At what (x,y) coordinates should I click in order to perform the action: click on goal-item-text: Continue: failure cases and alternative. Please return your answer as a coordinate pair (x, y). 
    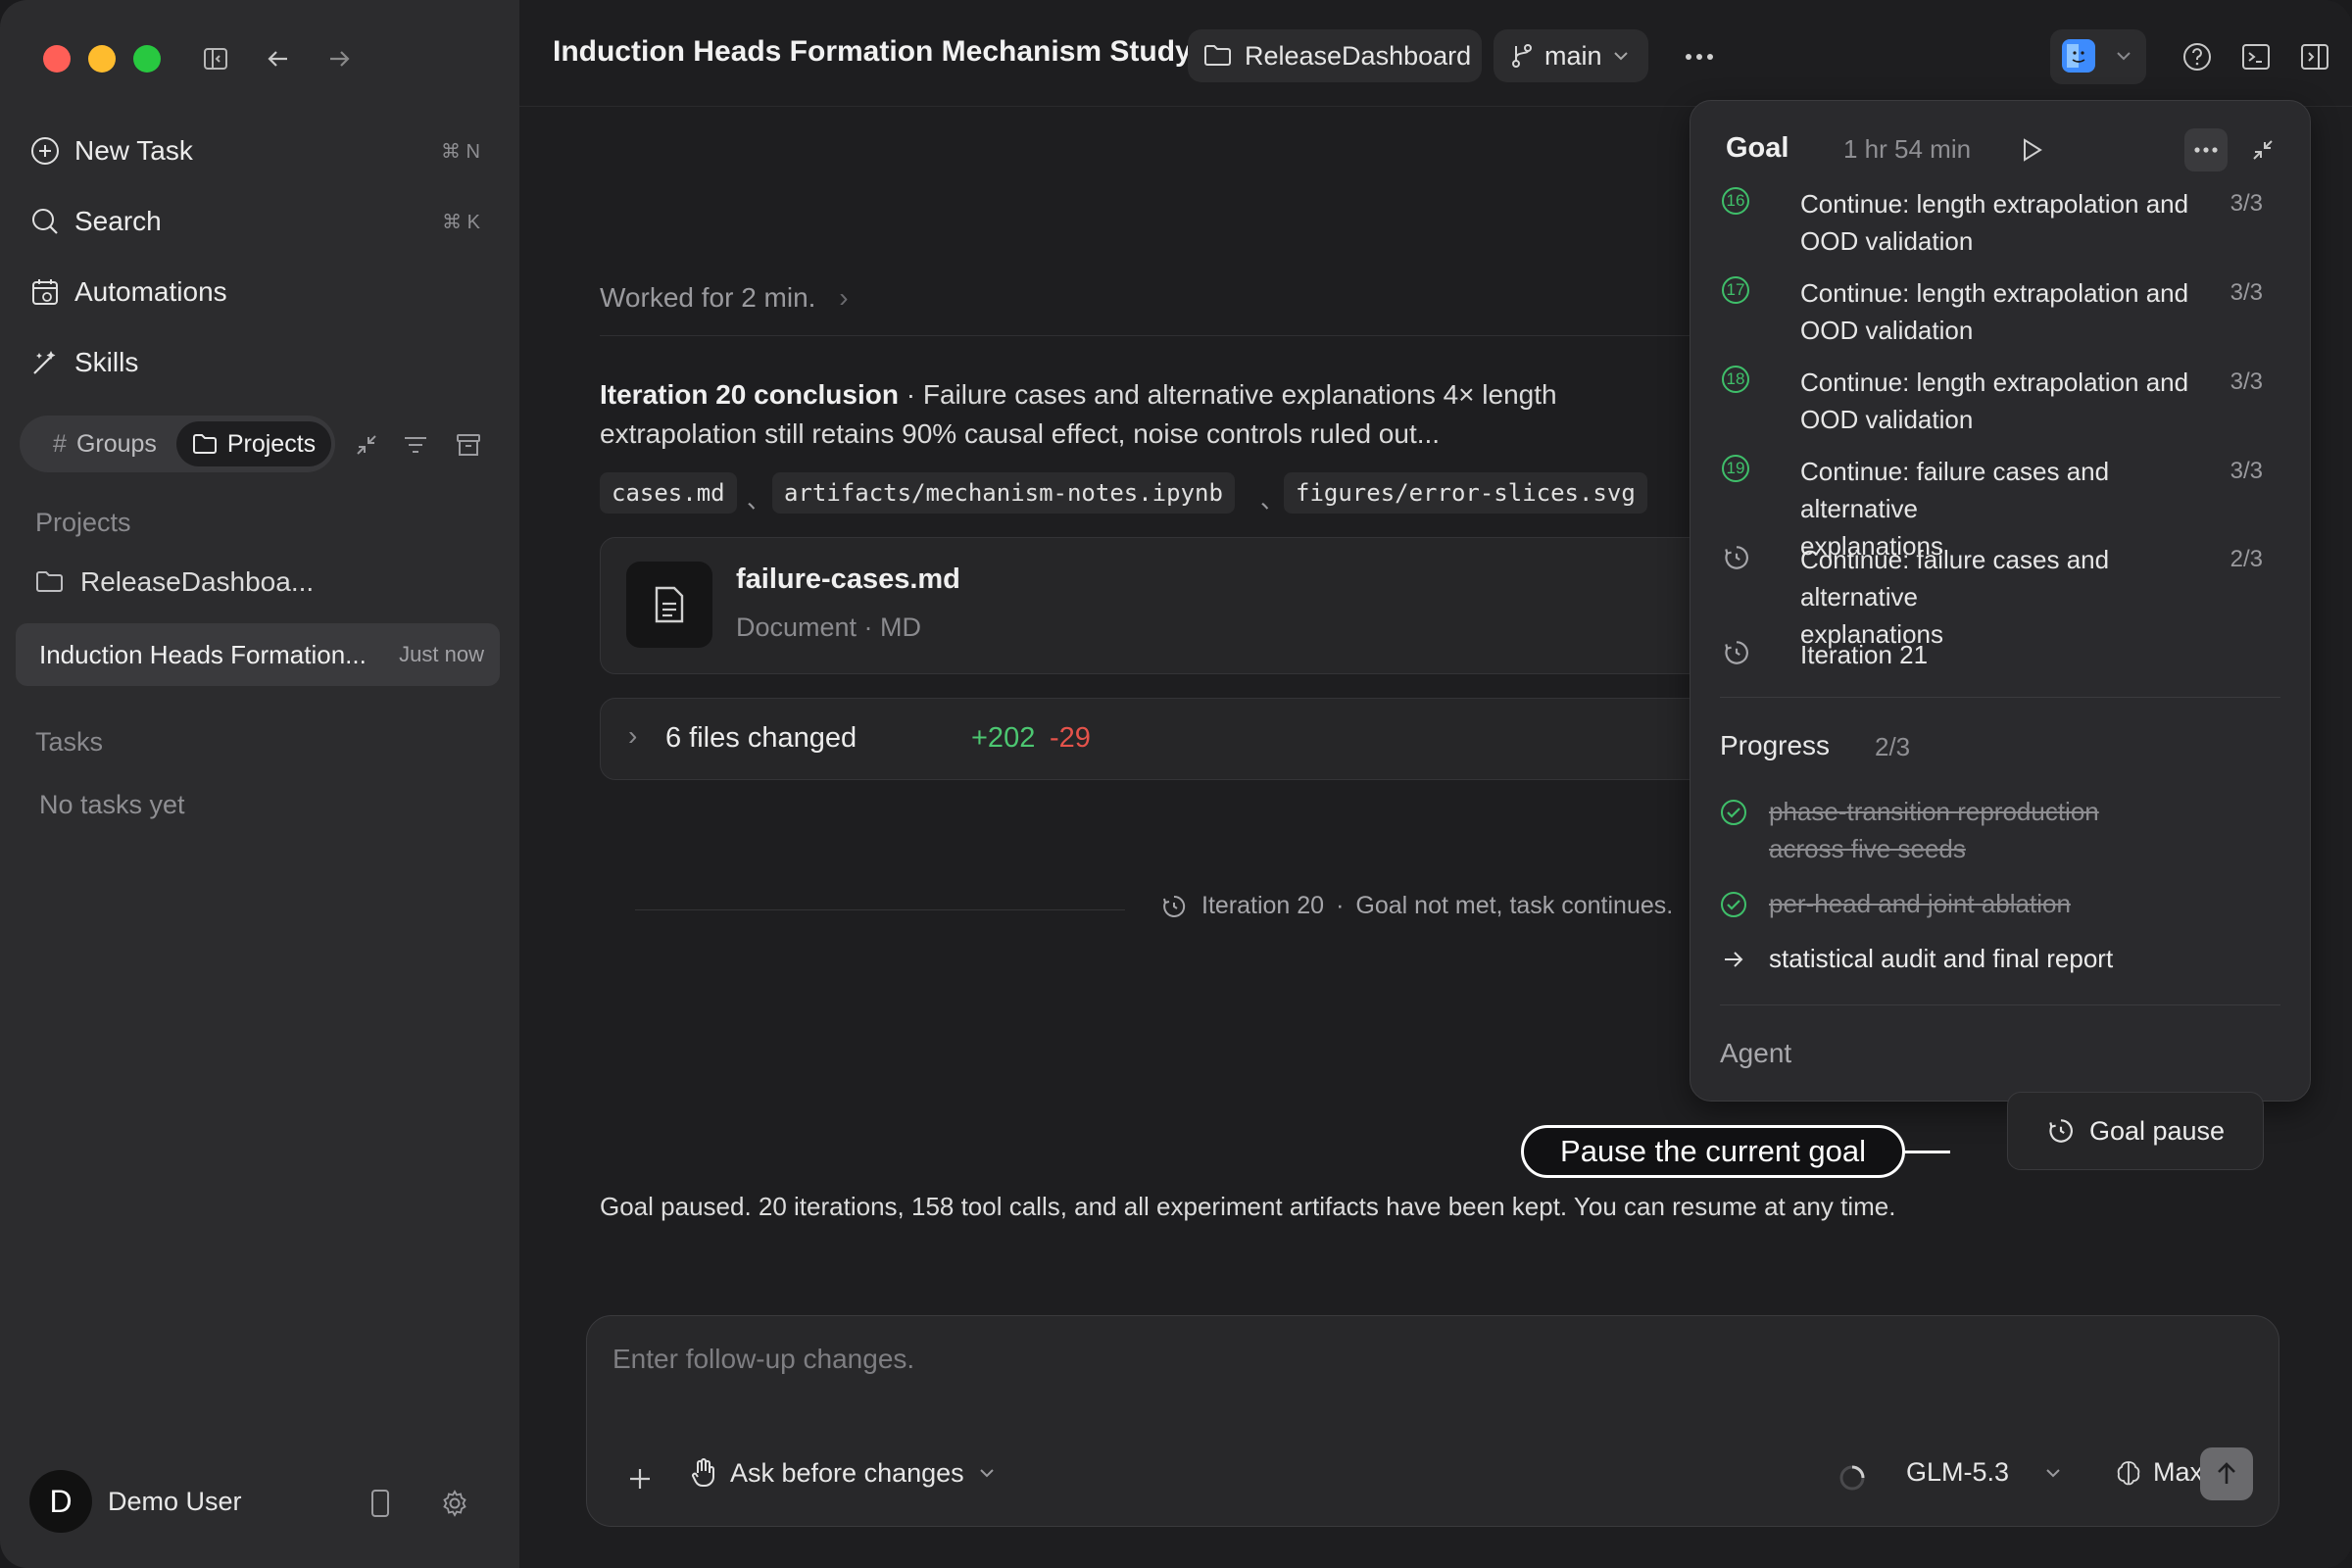
    Looking at the image, I should click on (1955, 490).